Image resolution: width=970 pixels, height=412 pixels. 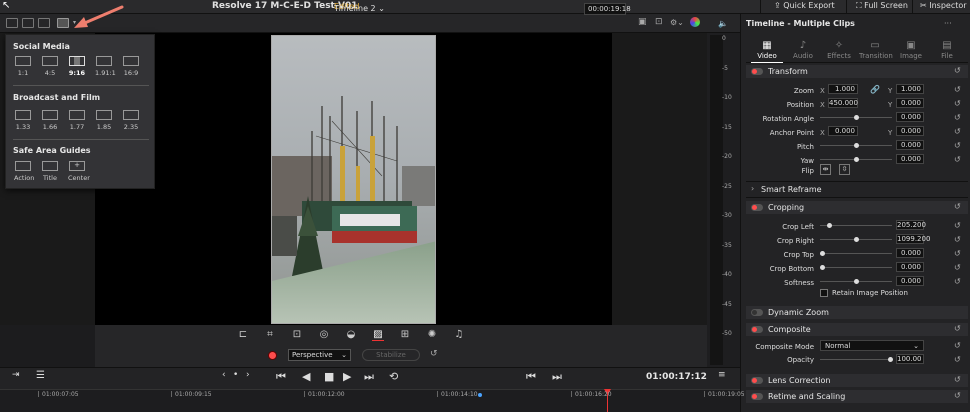 I want to click on pitch-knob, so click(x=856, y=145).